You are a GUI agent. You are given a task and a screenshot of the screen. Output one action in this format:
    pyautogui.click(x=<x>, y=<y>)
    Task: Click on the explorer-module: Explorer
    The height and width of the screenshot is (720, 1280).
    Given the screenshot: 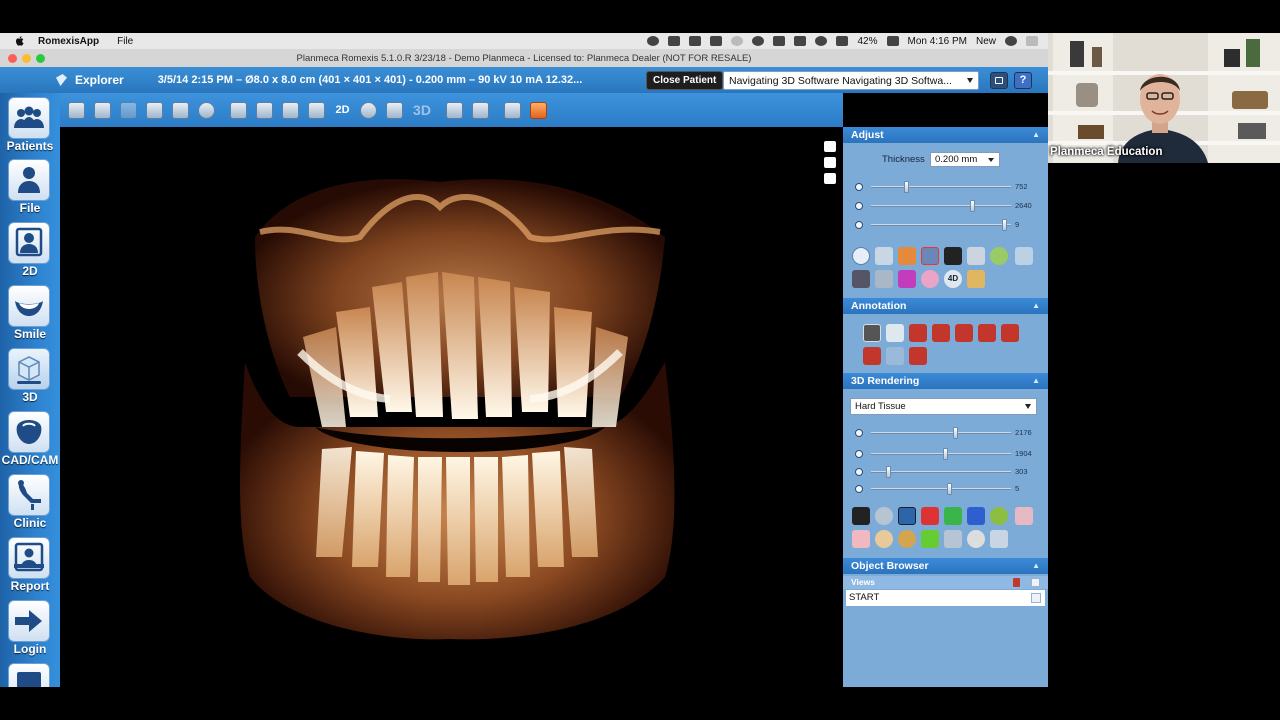 What is the action you would take?
    pyautogui.click(x=90, y=80)
    